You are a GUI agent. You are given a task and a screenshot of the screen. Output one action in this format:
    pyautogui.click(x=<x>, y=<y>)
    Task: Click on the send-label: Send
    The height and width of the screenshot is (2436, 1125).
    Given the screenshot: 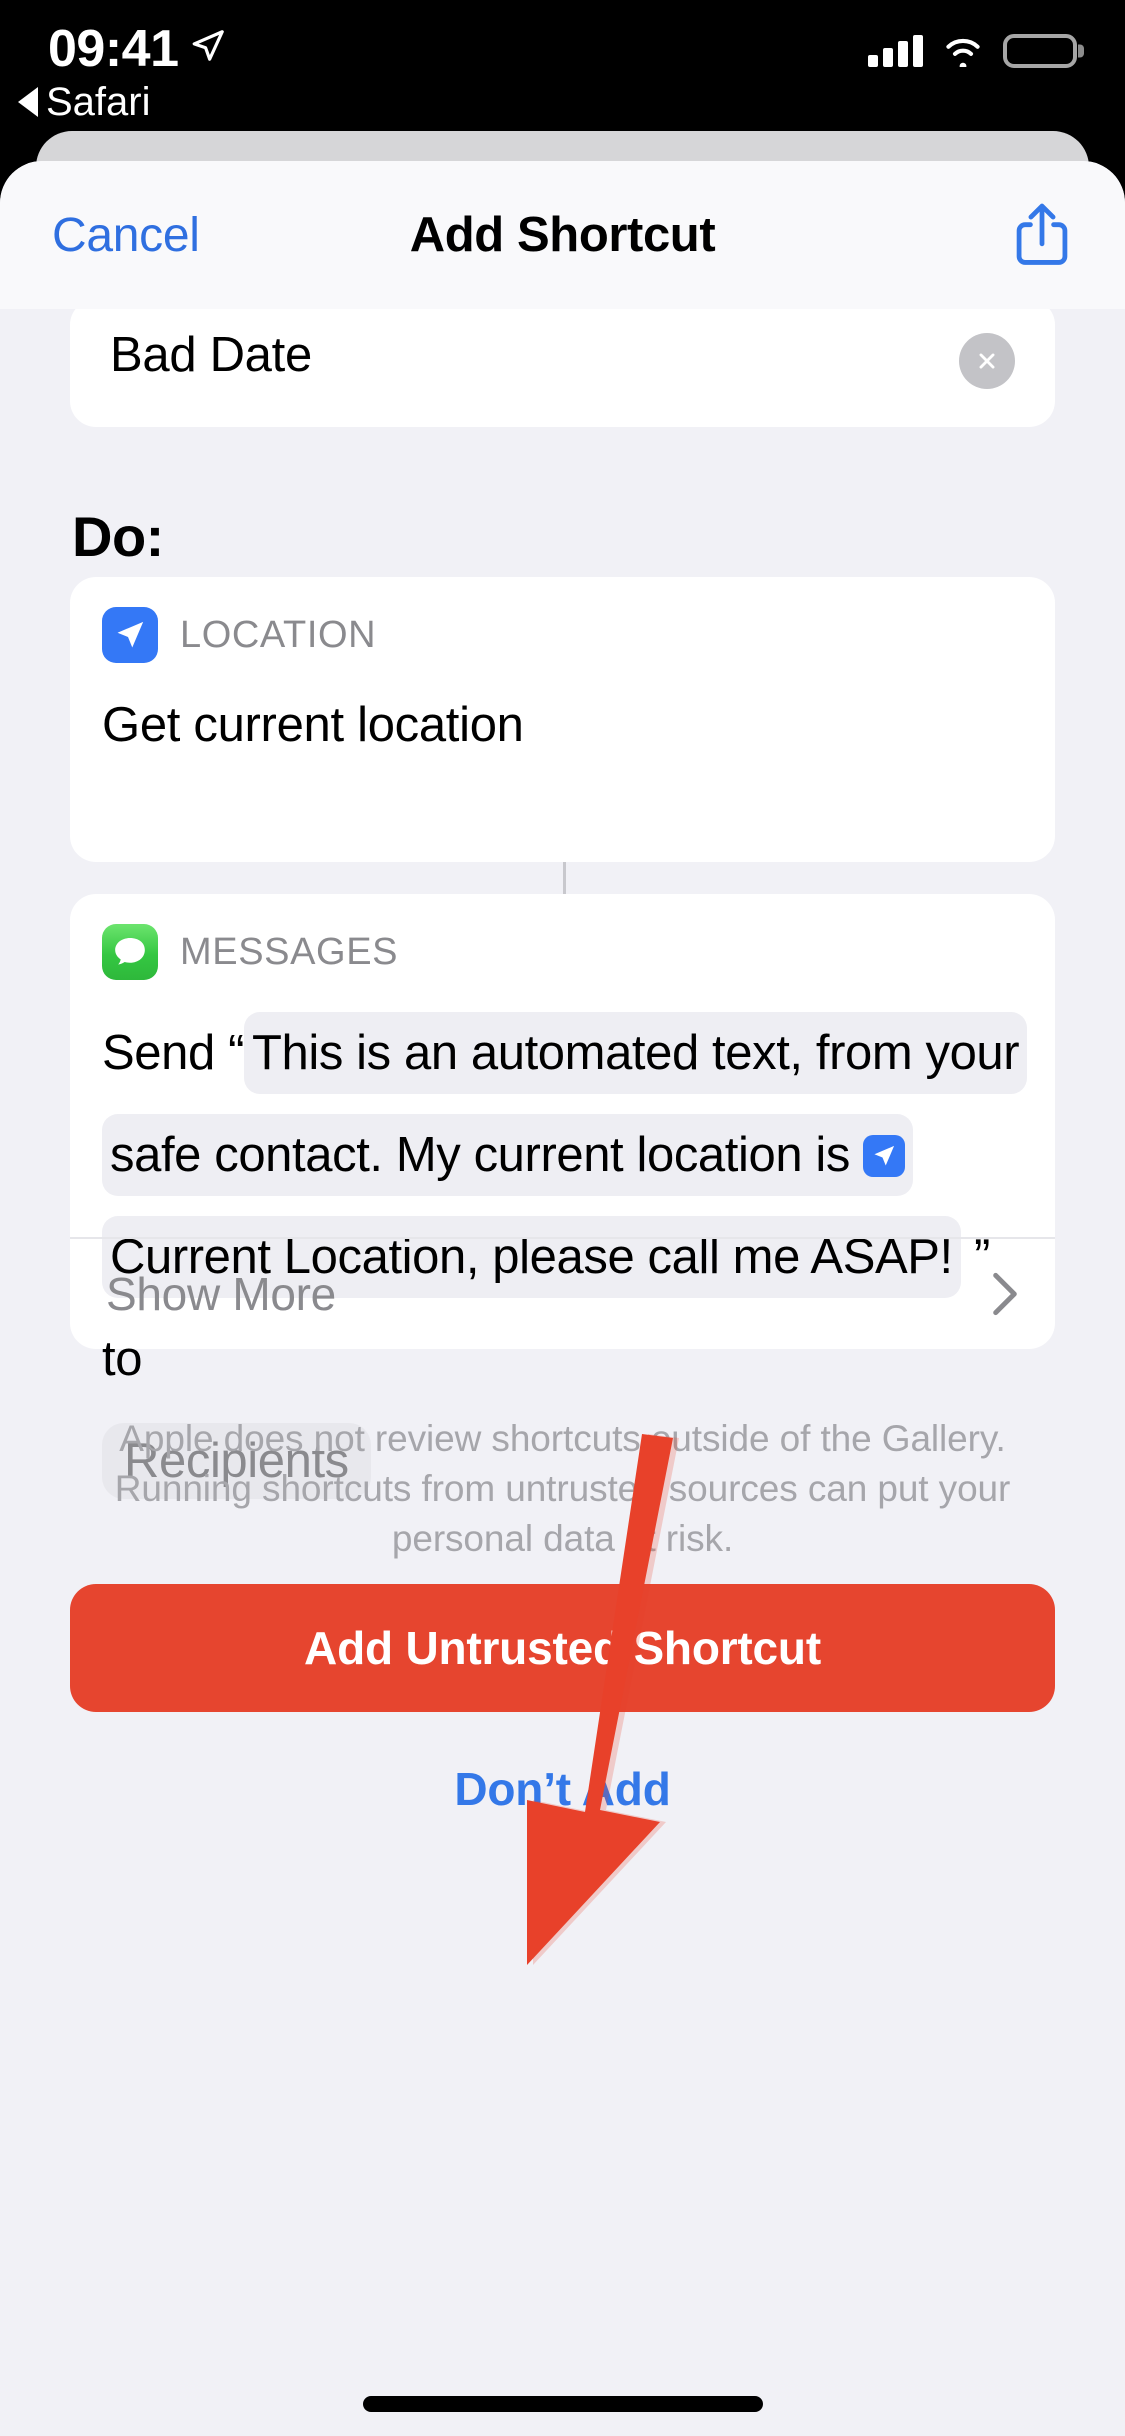 What is the action you would take?
    pyautogui.click(x=158, y=1053)
    